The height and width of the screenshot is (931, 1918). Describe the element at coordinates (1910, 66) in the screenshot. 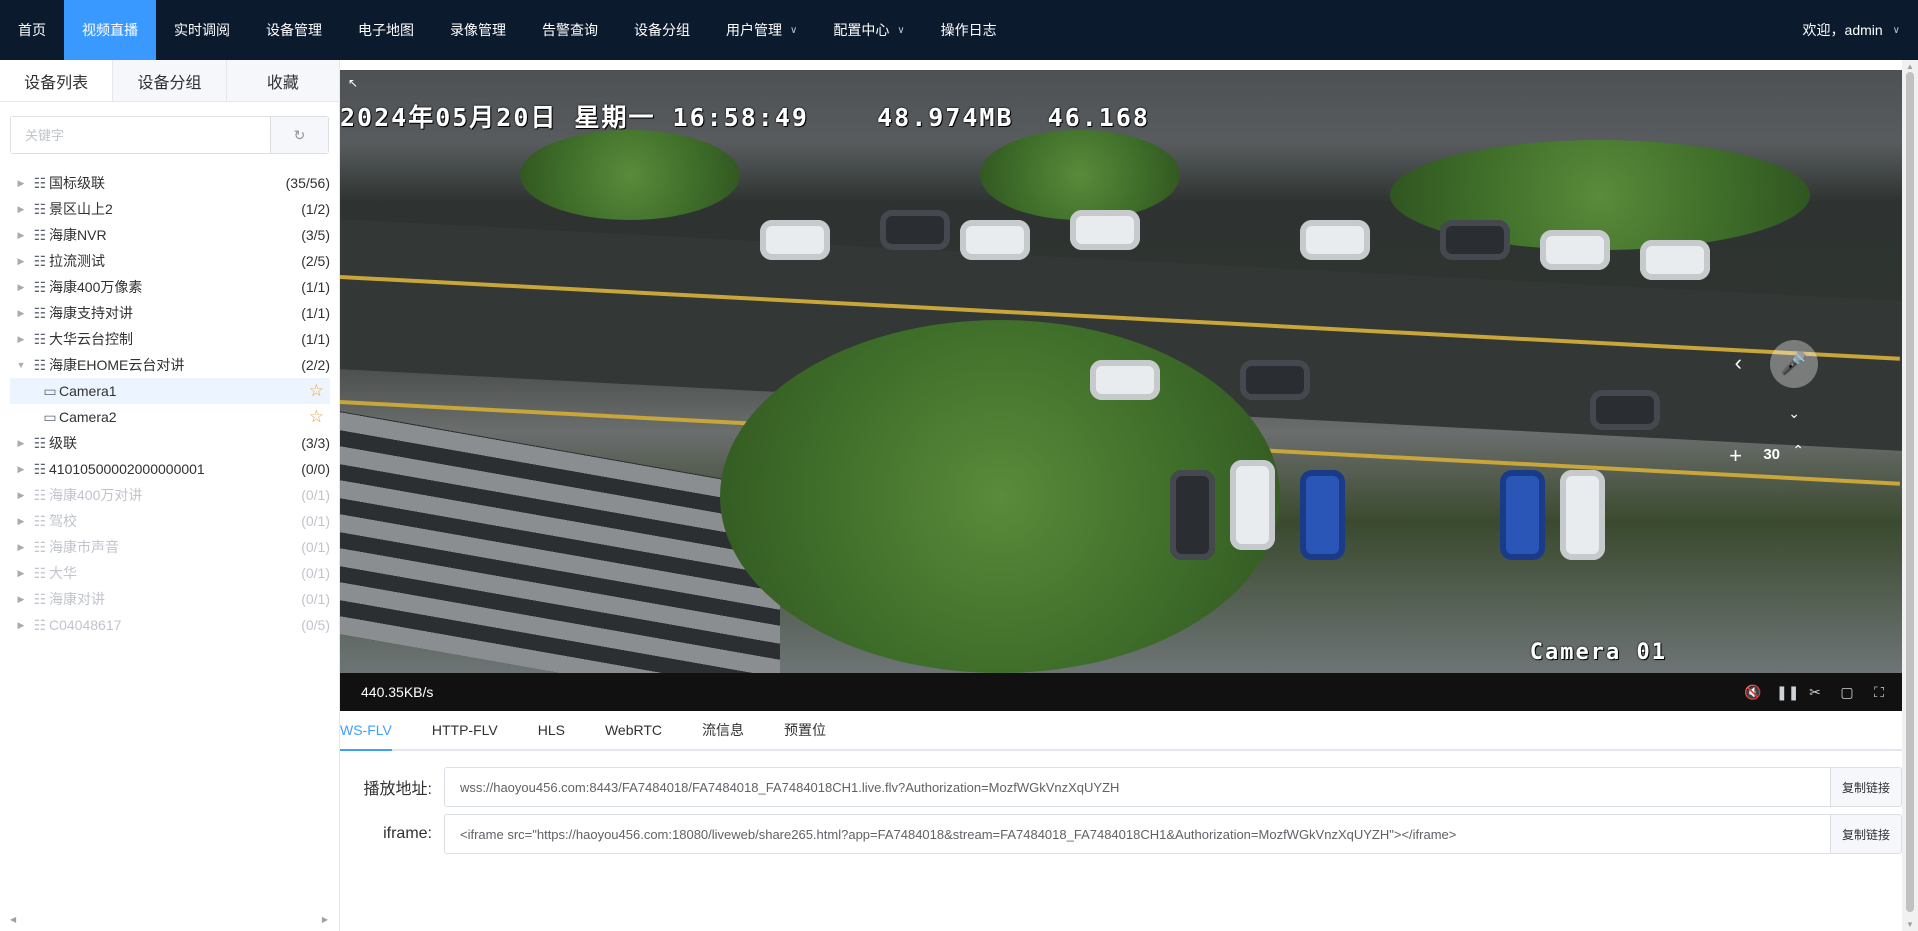

I see `scroll-up-icon: ▲` at that location.